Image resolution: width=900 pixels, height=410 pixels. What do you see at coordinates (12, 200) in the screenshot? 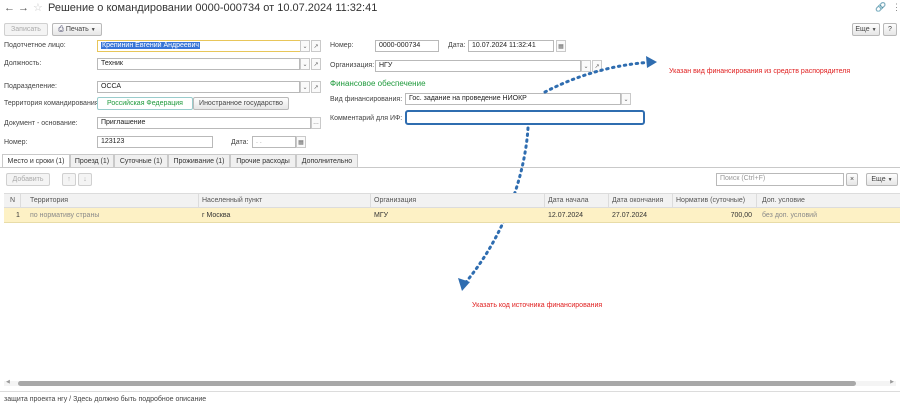
I see `col-header-n: N` at bounding box center [12, 200].